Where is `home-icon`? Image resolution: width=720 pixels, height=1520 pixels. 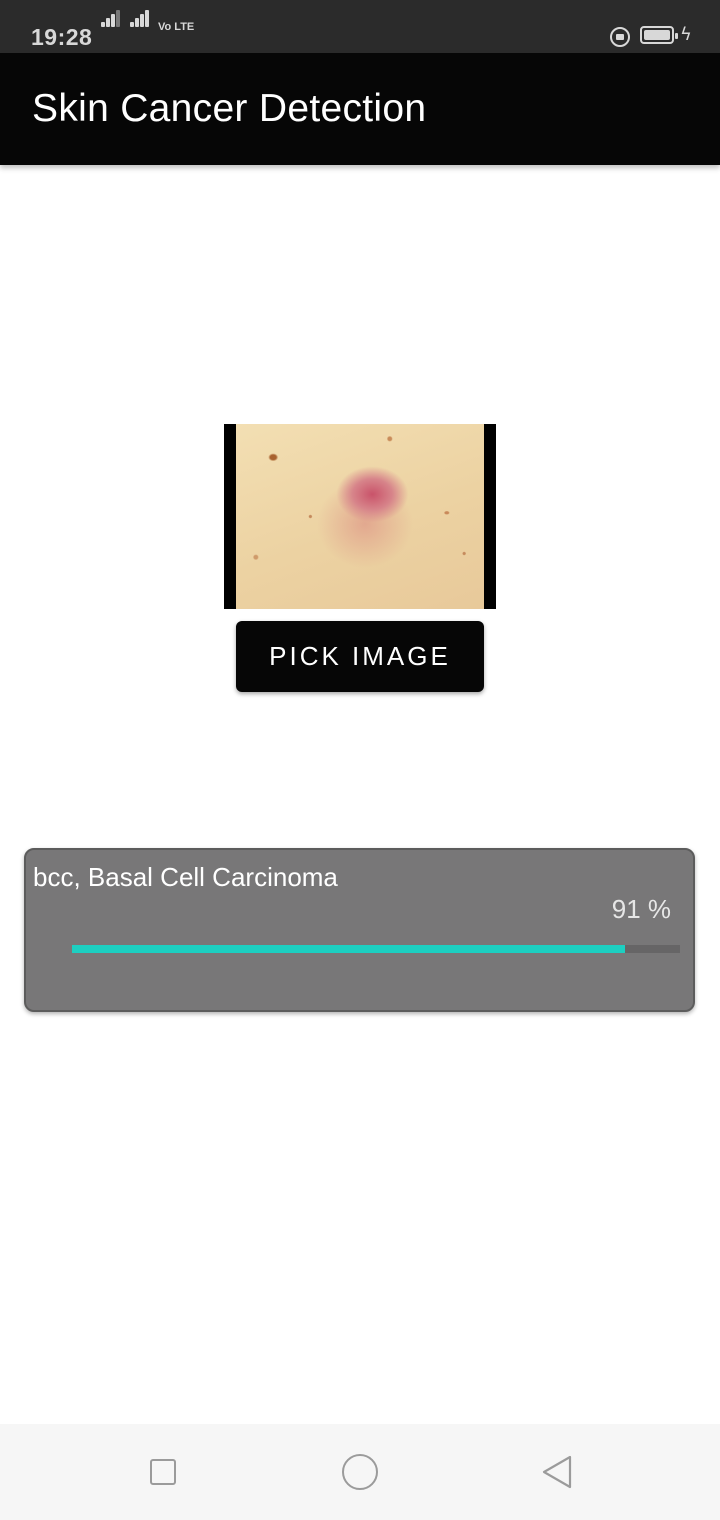
home-icon is located at coordinates (360, 1472).